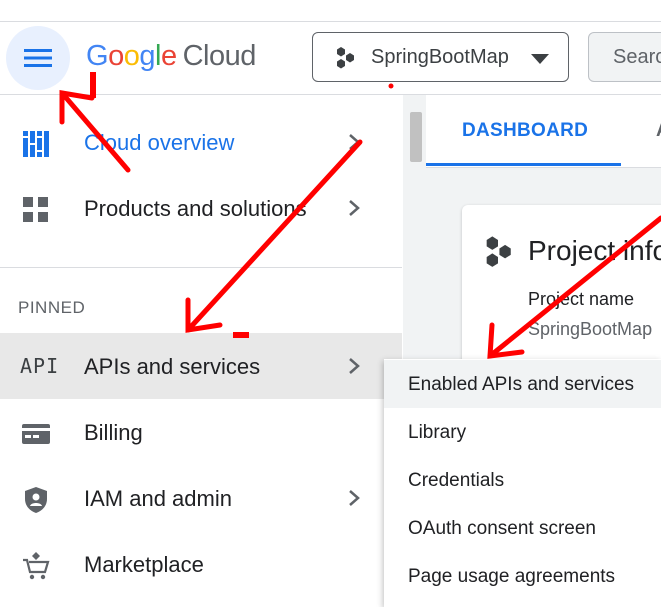 This screenshot has height=607, width=661. Describe the element at coordinates (523, 164) in the screenshot. I see `active-tab-indicator` at that location.